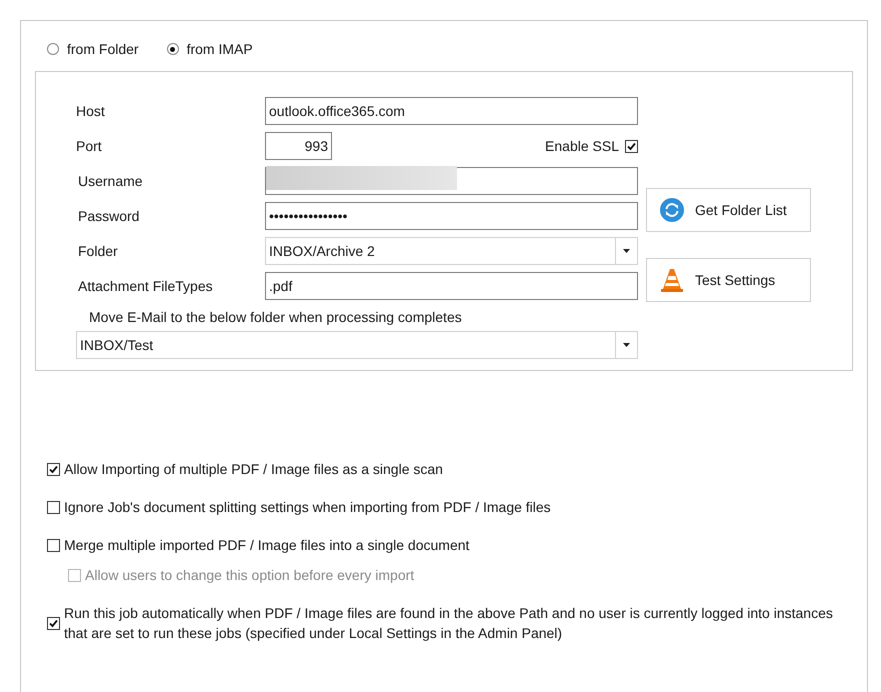 Image resolution: width=881 pixels, height=692 pixels. Describe the element at coordinates (672, 210) in the screenshot. I see `refresh-icon` at that location.